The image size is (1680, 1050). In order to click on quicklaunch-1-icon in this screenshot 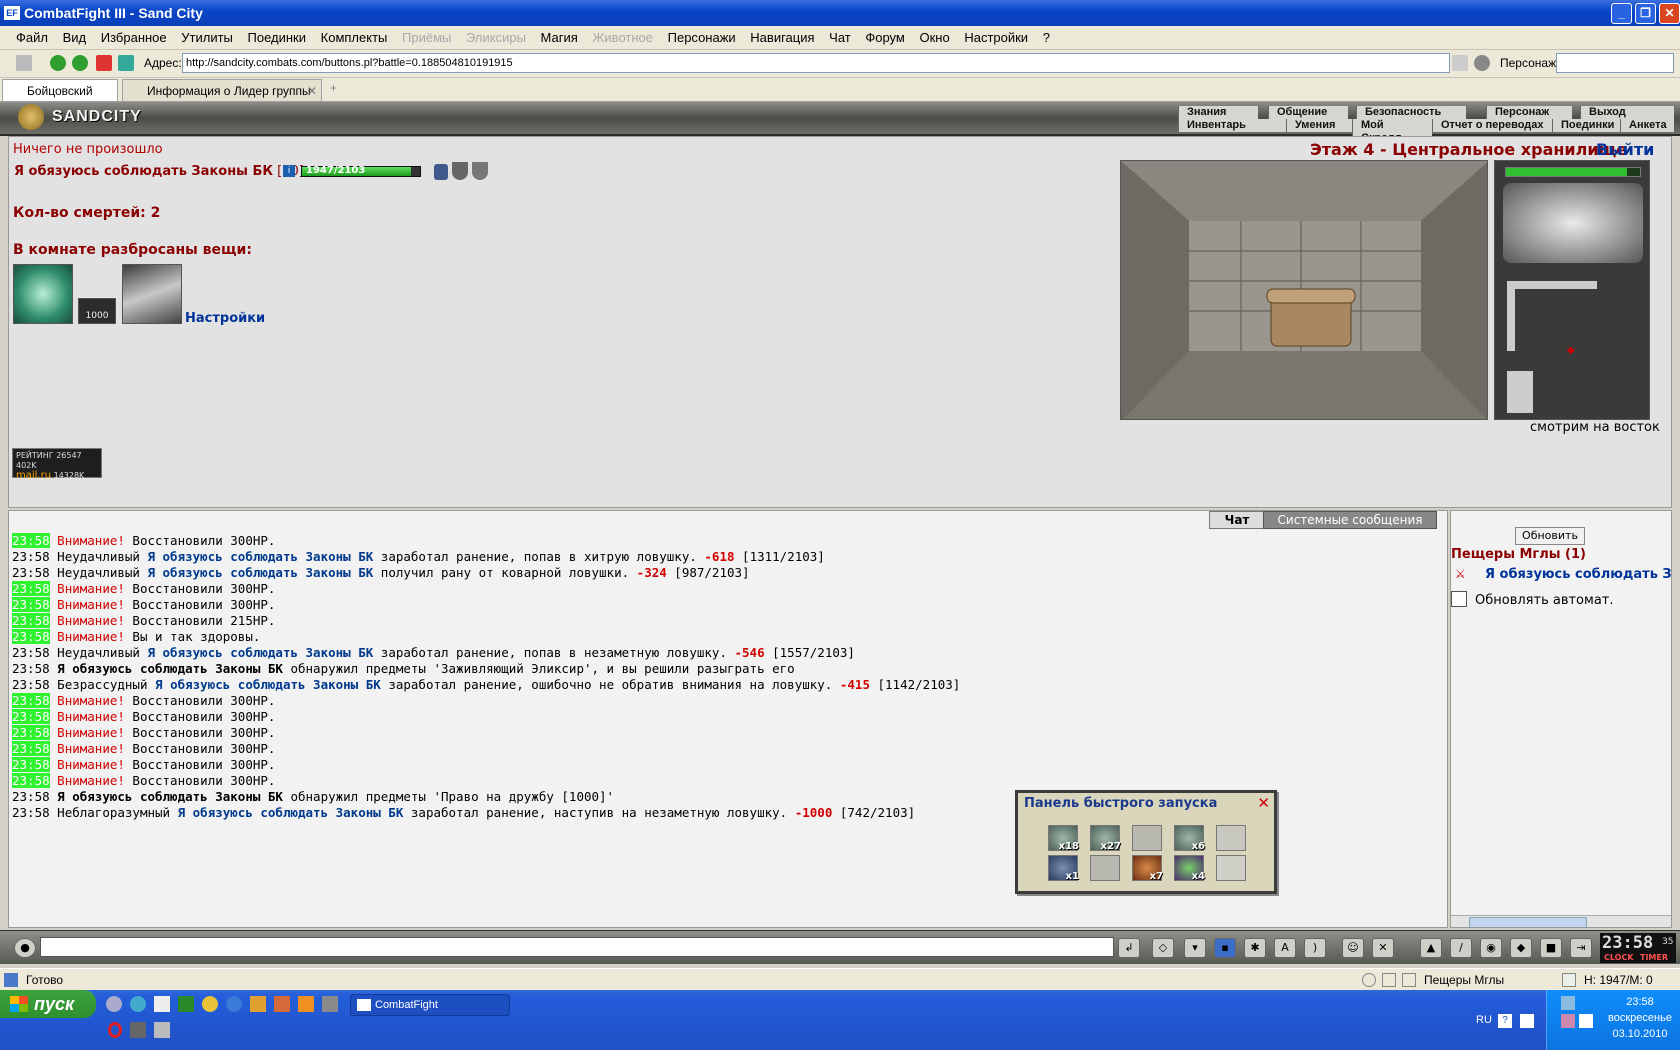, I will do `click(114, 1004)`.